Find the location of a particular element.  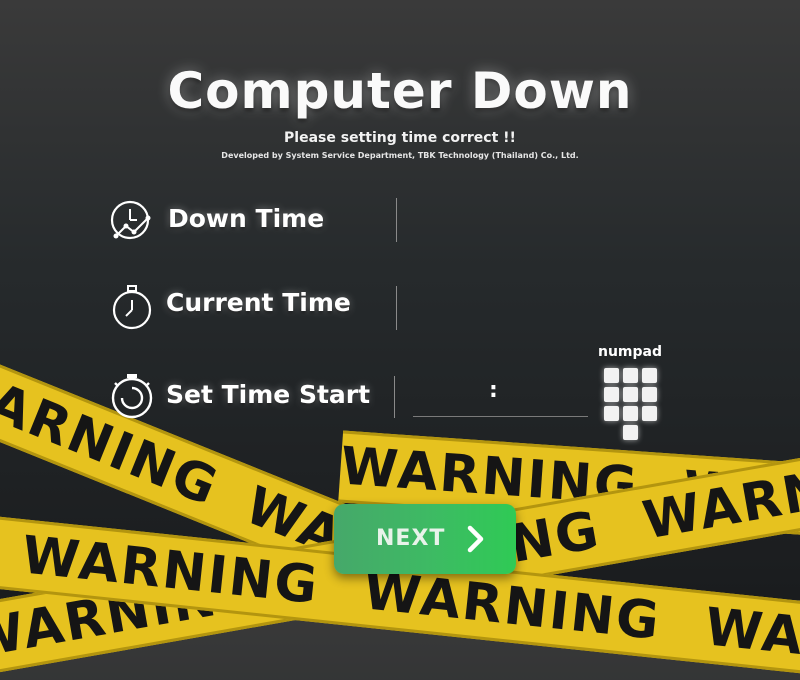

numpad-button: numpad is located at coordinates (630, 394).